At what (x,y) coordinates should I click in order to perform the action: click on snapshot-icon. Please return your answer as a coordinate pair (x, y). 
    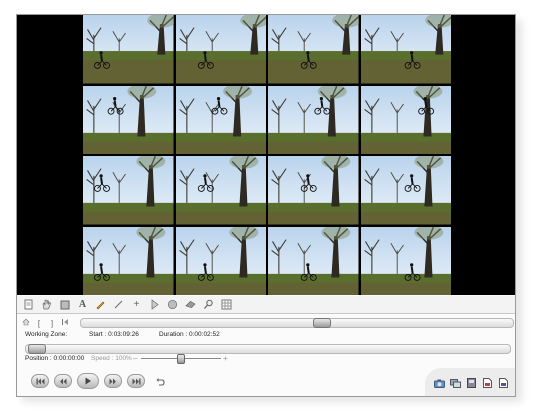
    Looking at the image, I should click on (439, 383).